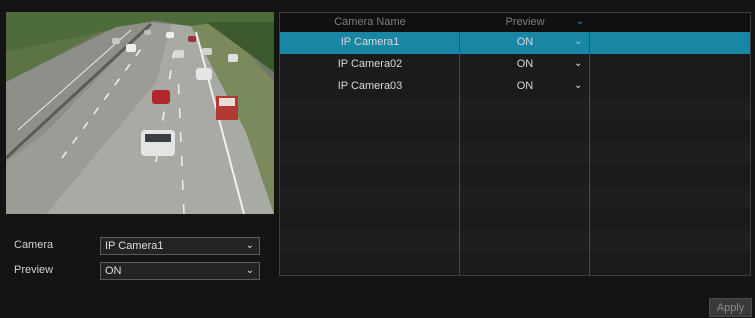 This screenshot has height=318, width=755. I want to click on preview-select: ON ⌄, so click(180, 271).